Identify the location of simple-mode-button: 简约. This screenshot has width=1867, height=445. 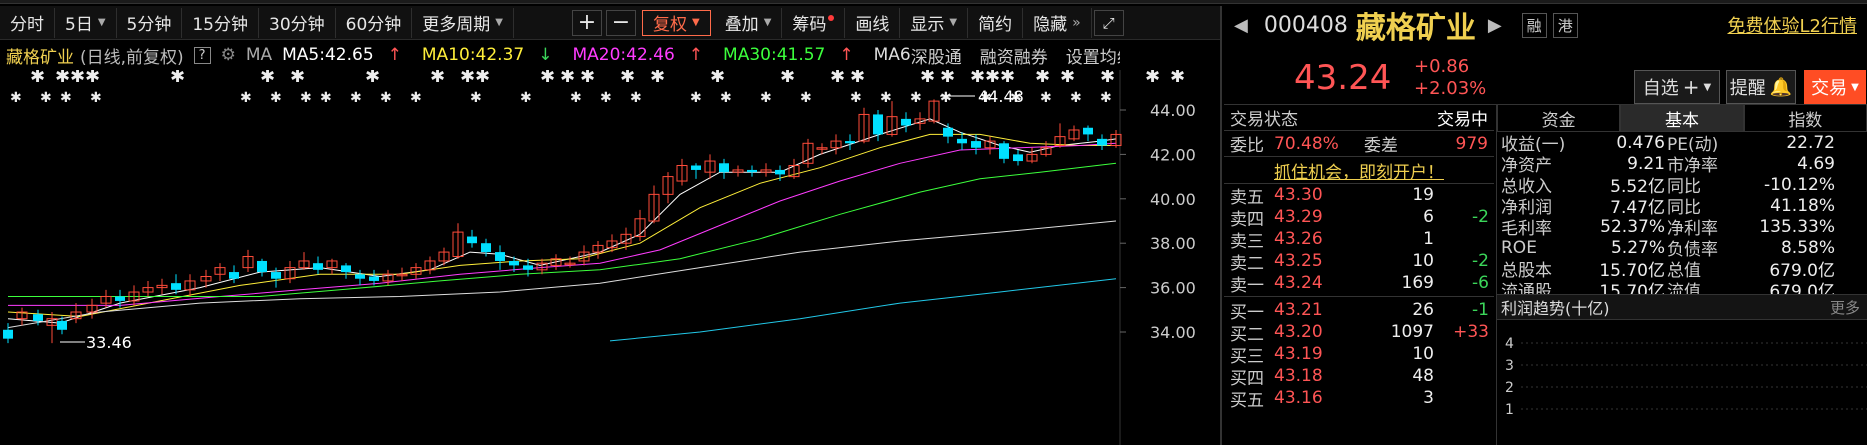
(996, 22).